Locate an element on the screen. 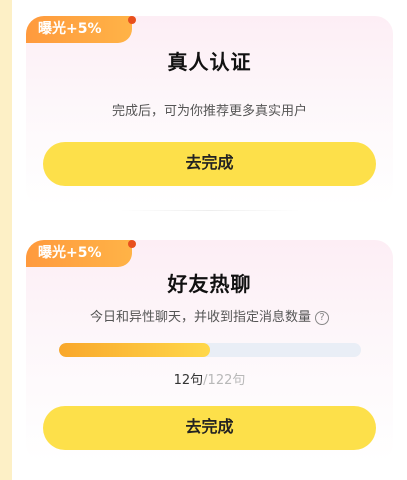 The width and height of the screenshot is (407, 480). card-subtitle: 今日和异性聊天，并收到指定消息数量? is located at coordinates (209, 315).